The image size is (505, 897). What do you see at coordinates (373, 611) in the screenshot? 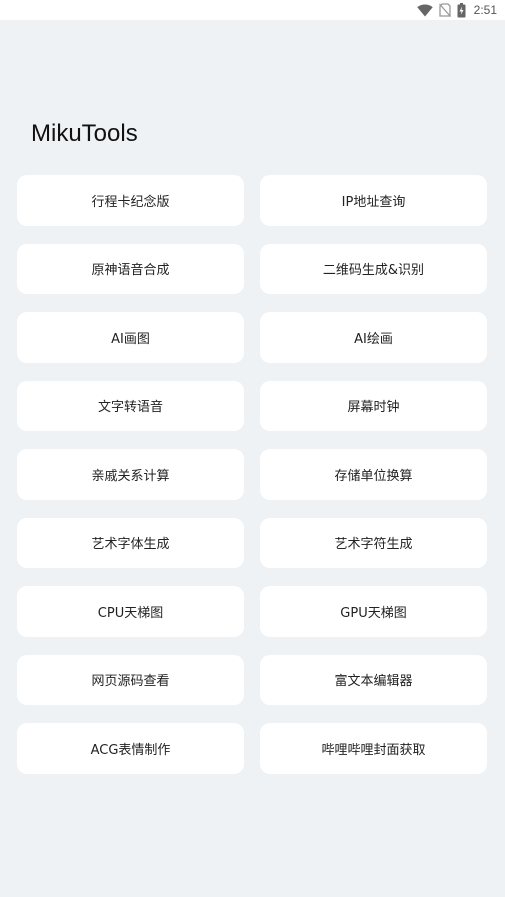
I see `tool-button-gpu-ladder: GPU天梯图` at bounding box center [373, 611].